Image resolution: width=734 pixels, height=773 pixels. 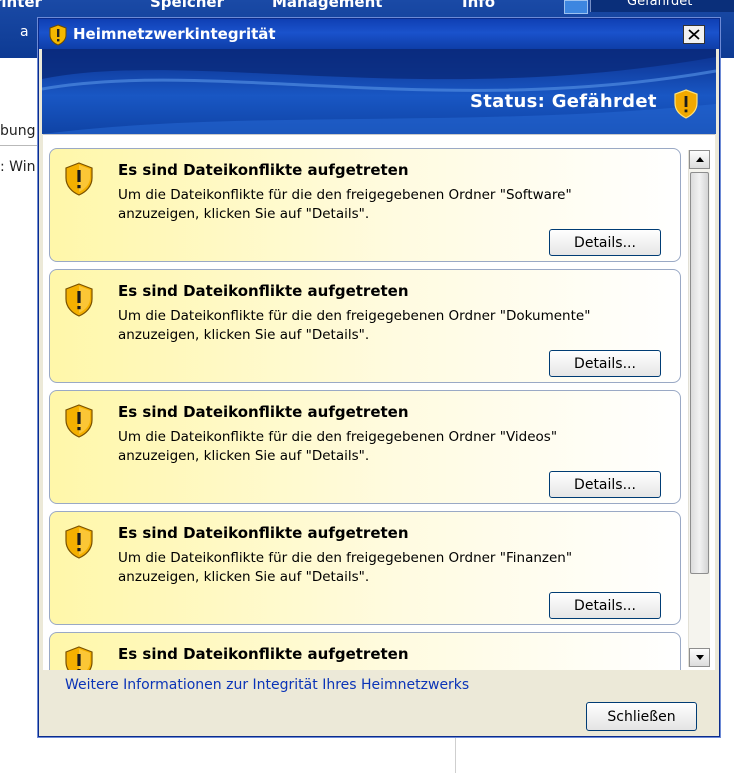 I want to click on bg-tray-button, so click(x=576, y=7).